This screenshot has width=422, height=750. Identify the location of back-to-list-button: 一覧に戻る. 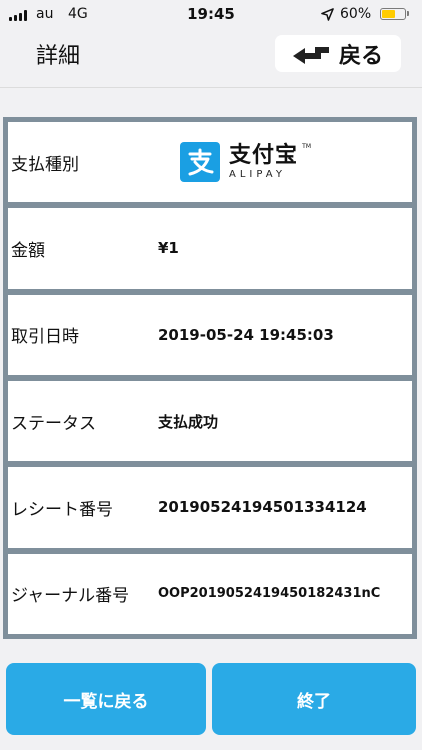
(106, 699).